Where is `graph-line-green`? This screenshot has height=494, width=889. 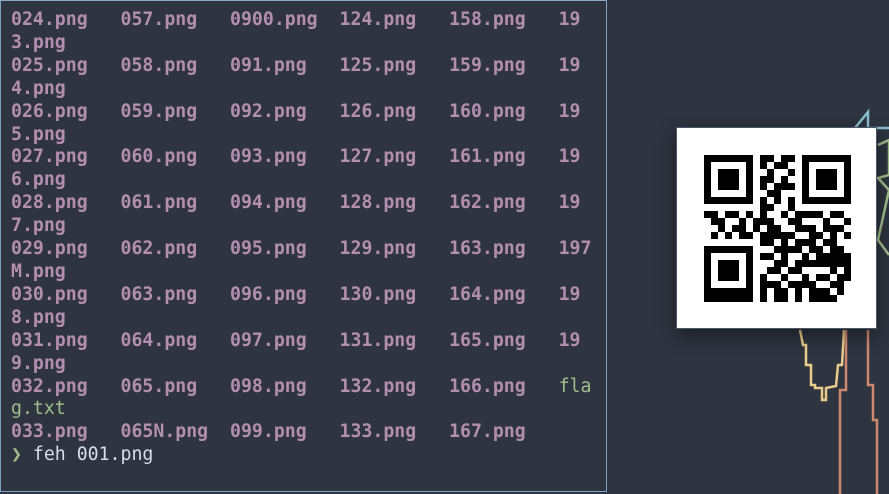
graph-line-green is located at coordinates (882, 197).